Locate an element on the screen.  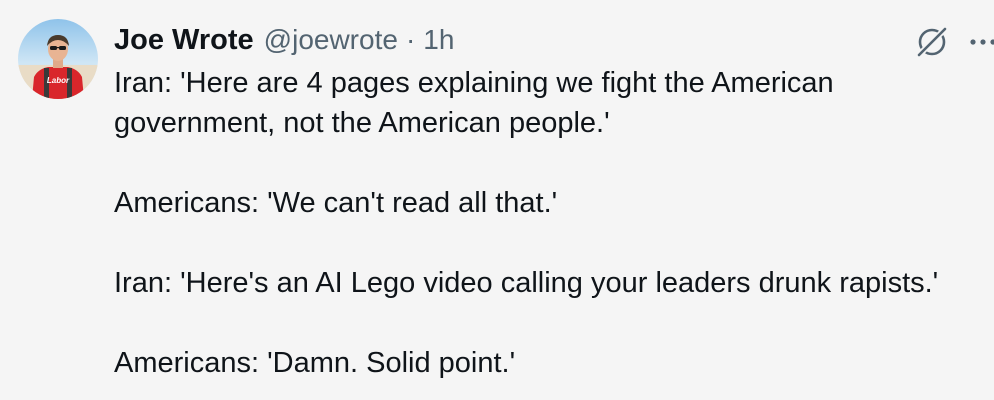
tweet-timestamp: 1h is located at coordinates (438, 40).